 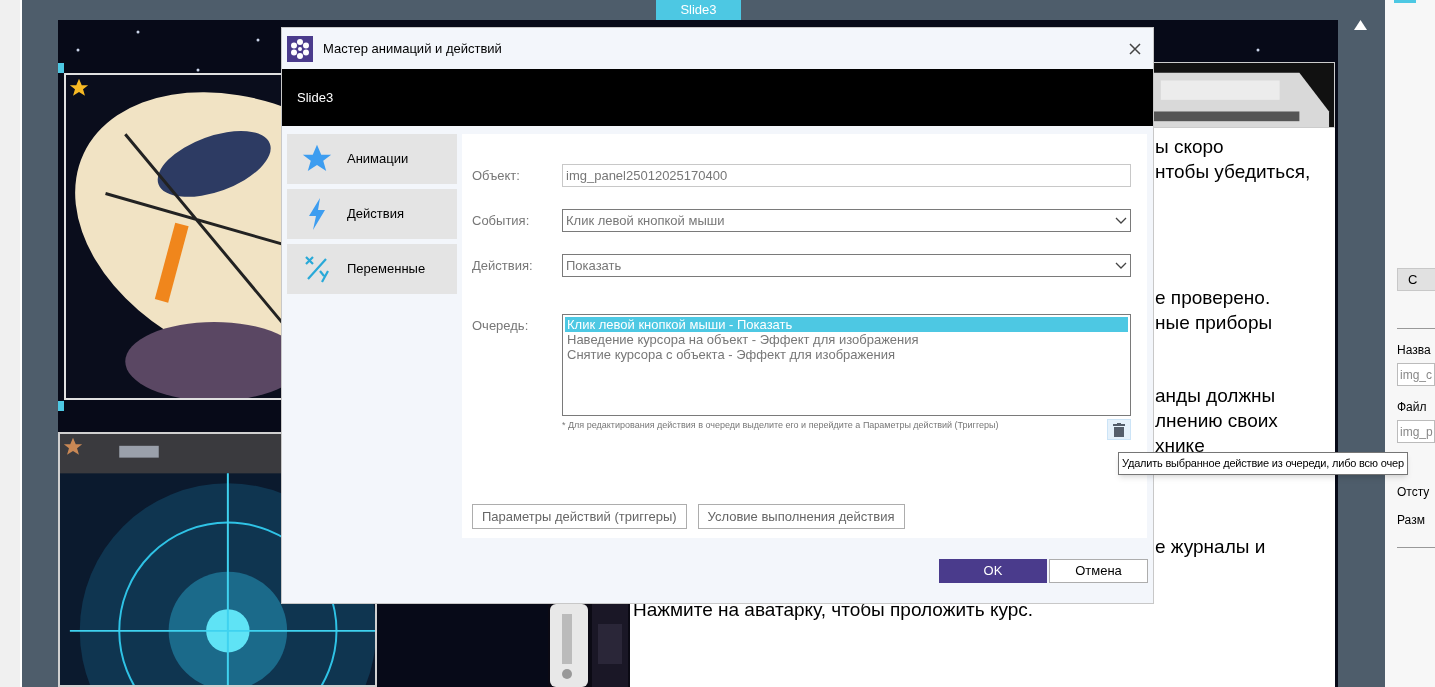 What do you see at coordinates (1135, 48) in the screenshot?
I see `close-icon` at bounding box center [1135, 48].